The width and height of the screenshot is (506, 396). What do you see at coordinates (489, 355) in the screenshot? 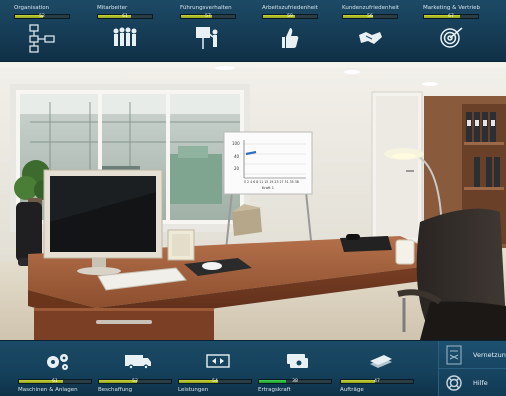
I see `network-label: Vernetzung` at bounding box center [489, 355].